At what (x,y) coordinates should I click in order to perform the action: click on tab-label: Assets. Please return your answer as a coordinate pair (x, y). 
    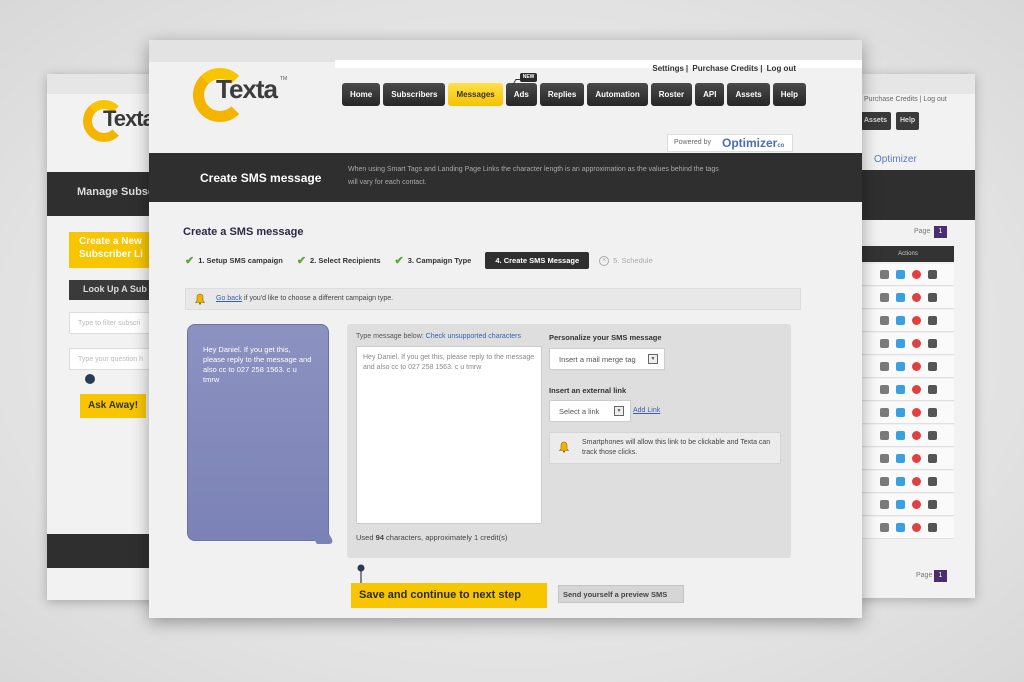
    Looking at the image, I should click on (748, 94).